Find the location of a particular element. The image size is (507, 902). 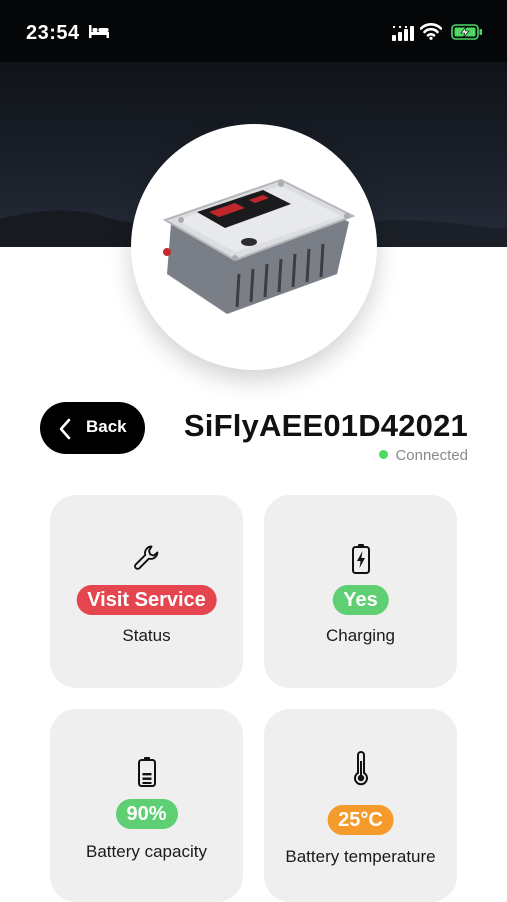

status-card: Visit Service Status is located at coordinates (146, 591).